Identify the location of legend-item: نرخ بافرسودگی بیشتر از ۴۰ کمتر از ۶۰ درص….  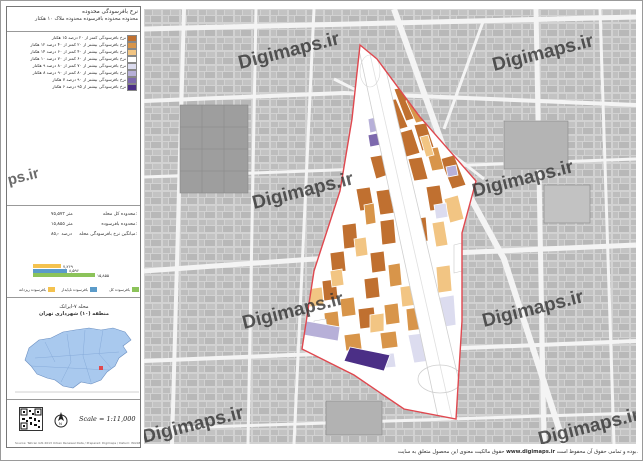
(74, 52).